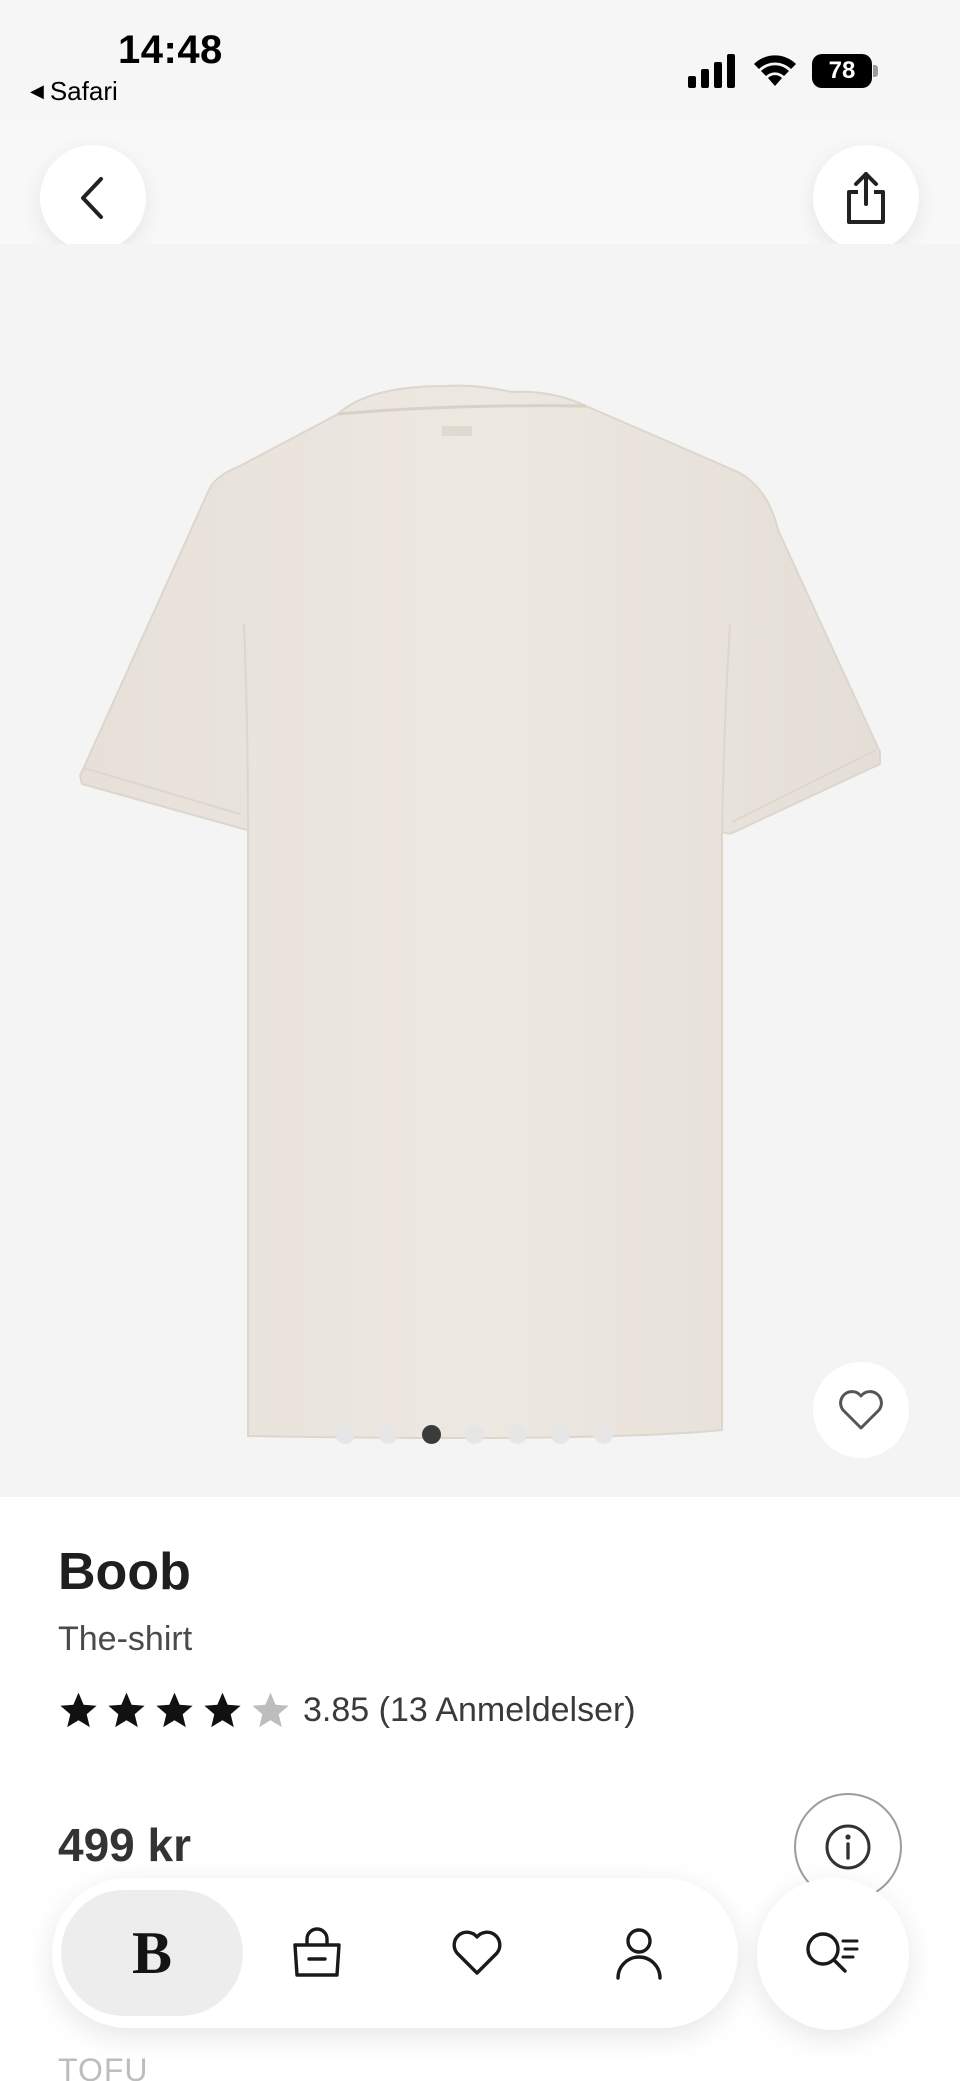 The width and height of the screenshot is (960, 2081). I want to click on rating-text: 3.85 (13 Anmeldelser), so click(469, 1709).